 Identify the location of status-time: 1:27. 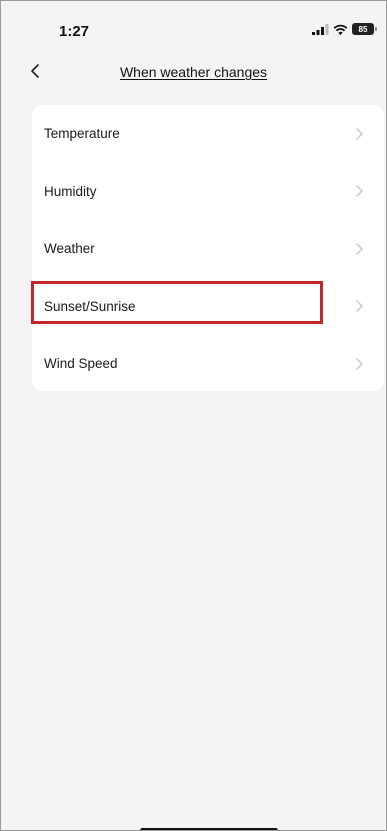
(74, 31).